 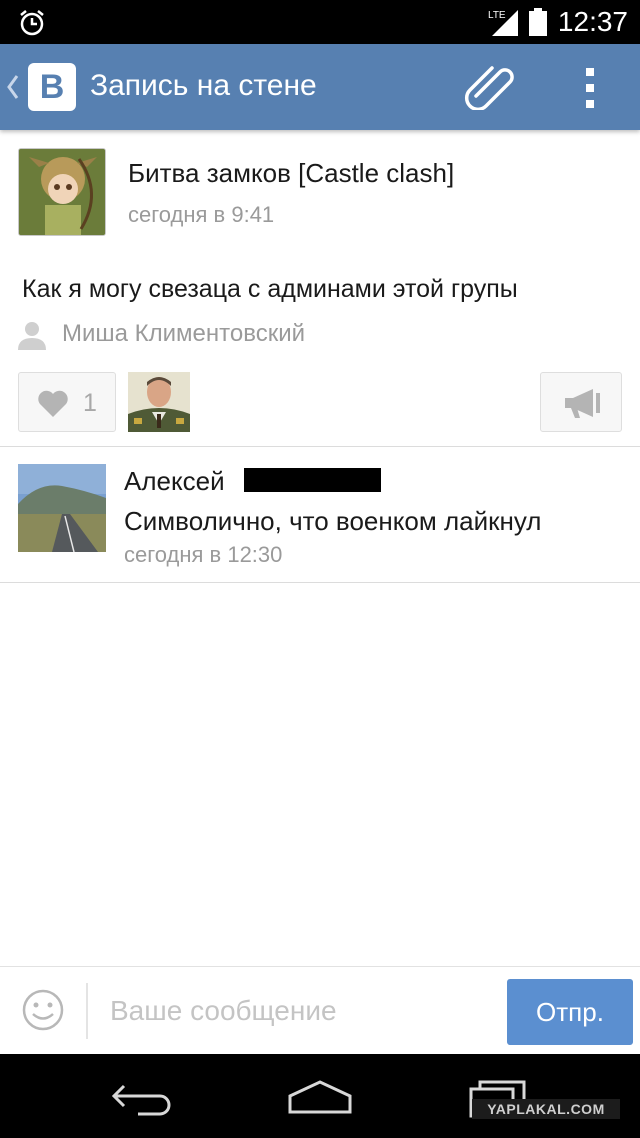 I want to click on page-title: Запись на стене, so click(x=203, y=85).